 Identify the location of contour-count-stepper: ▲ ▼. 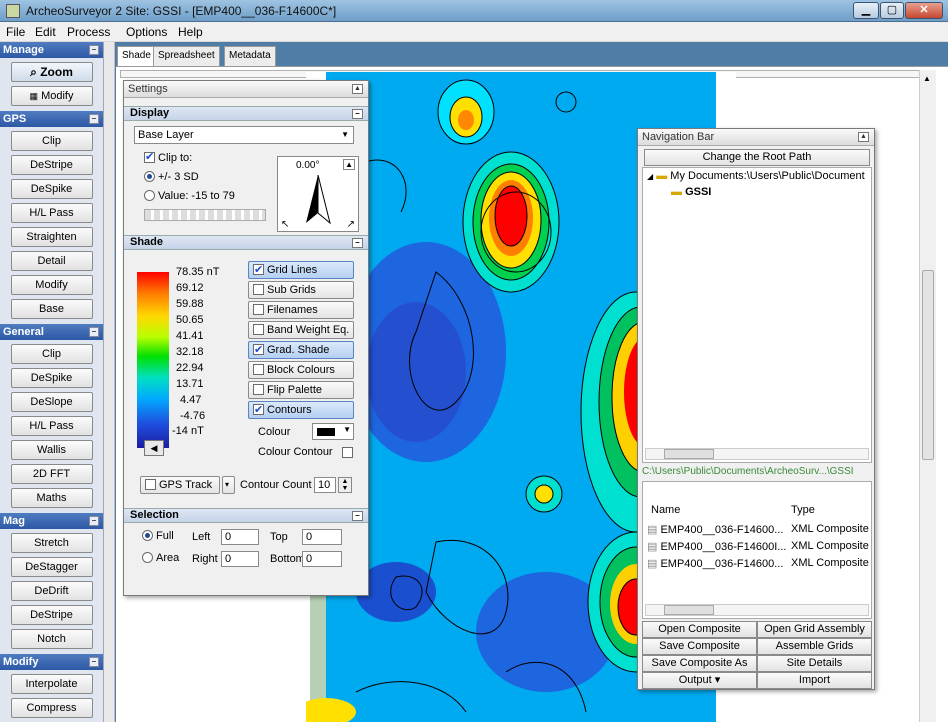
(345, 485).